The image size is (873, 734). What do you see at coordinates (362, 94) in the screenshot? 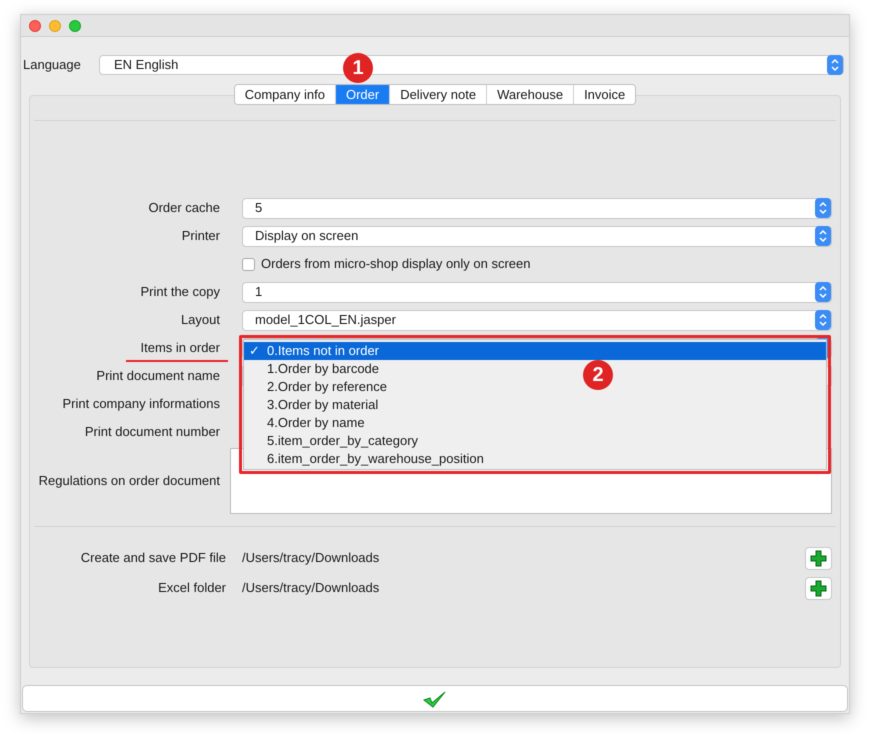
I see `tab: Order` at bounding box center [362, 94].